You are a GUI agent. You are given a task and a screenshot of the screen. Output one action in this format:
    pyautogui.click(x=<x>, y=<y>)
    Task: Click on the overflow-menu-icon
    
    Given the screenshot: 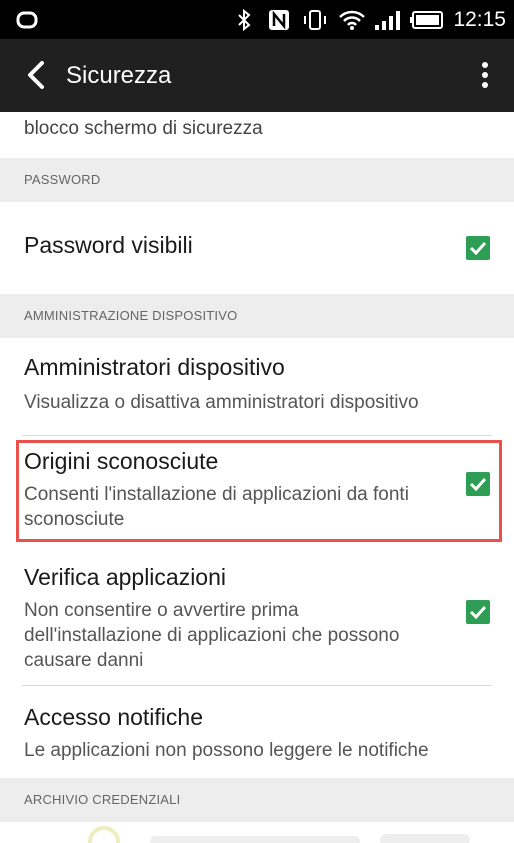 What is the action you would take?
    pyautogui.click(x=485, y=75)
    